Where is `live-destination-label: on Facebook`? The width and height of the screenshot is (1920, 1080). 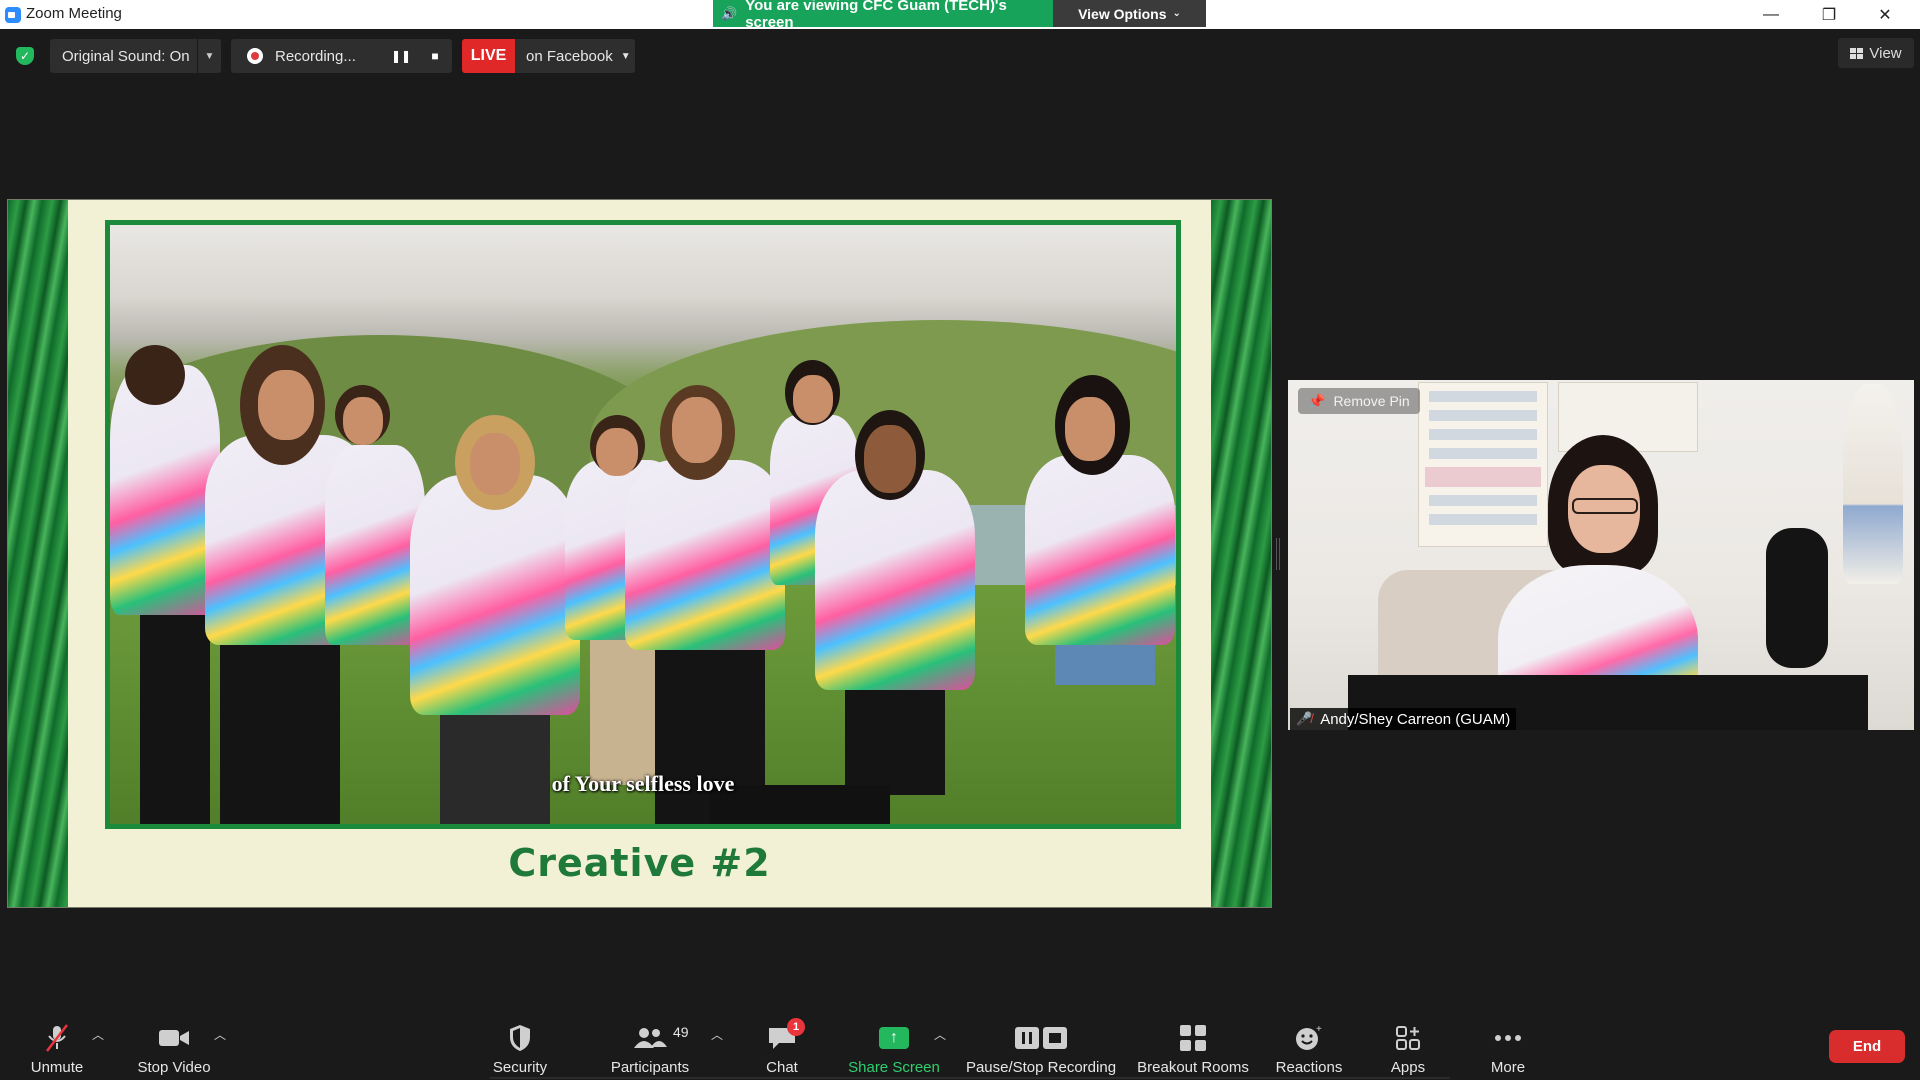 live-destination-label: on Facebook is located at coordinates (569, 56).